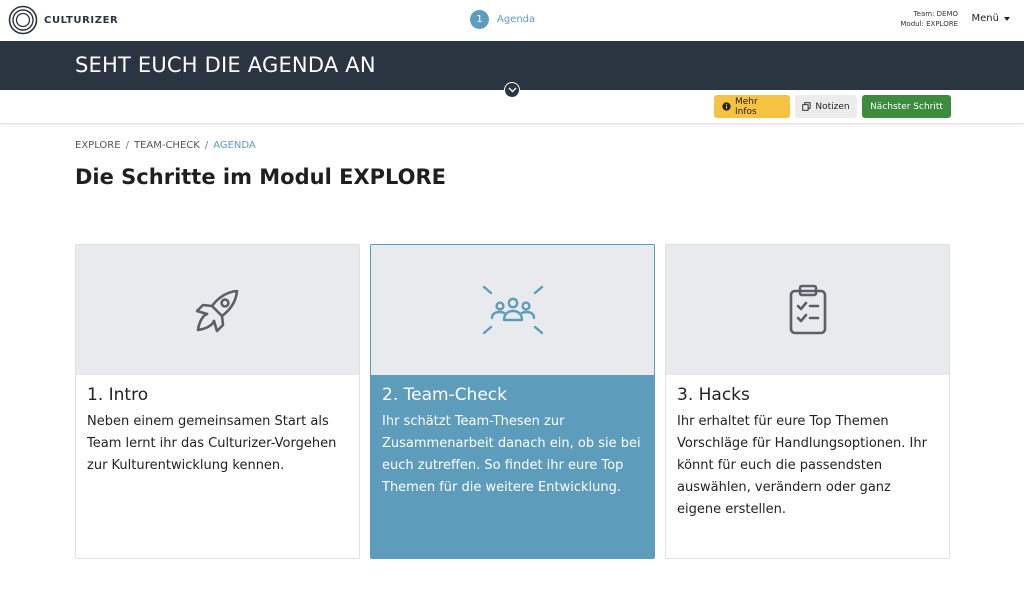 The image size is (1024, 598). Describe the element at coordinates (118, 395) in the screenshot. I see `card-title: 1. Intro` at that location.